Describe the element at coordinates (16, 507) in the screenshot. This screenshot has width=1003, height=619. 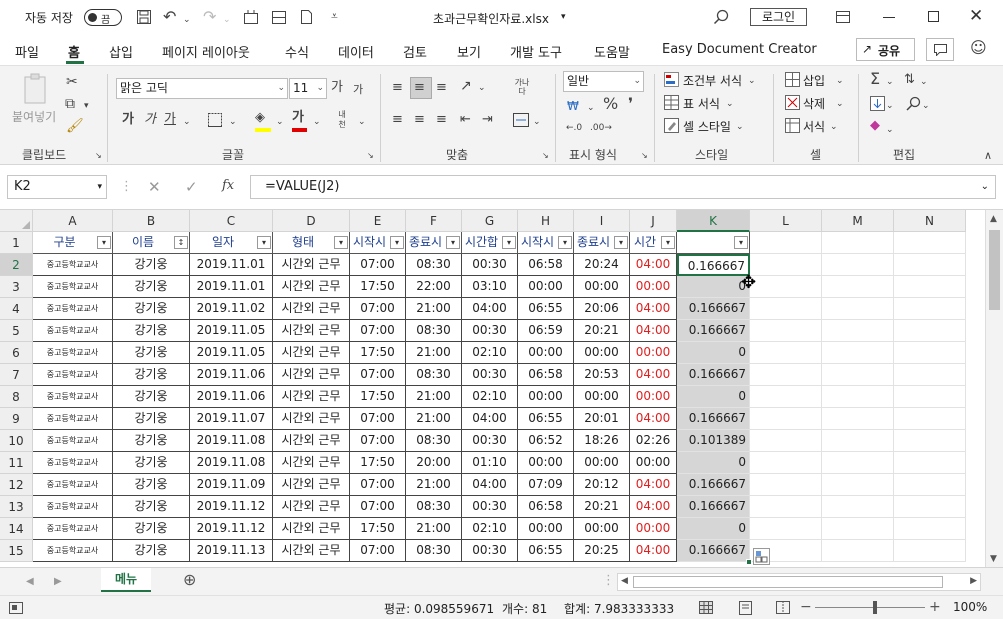
I see `row-header: 13` at that location.